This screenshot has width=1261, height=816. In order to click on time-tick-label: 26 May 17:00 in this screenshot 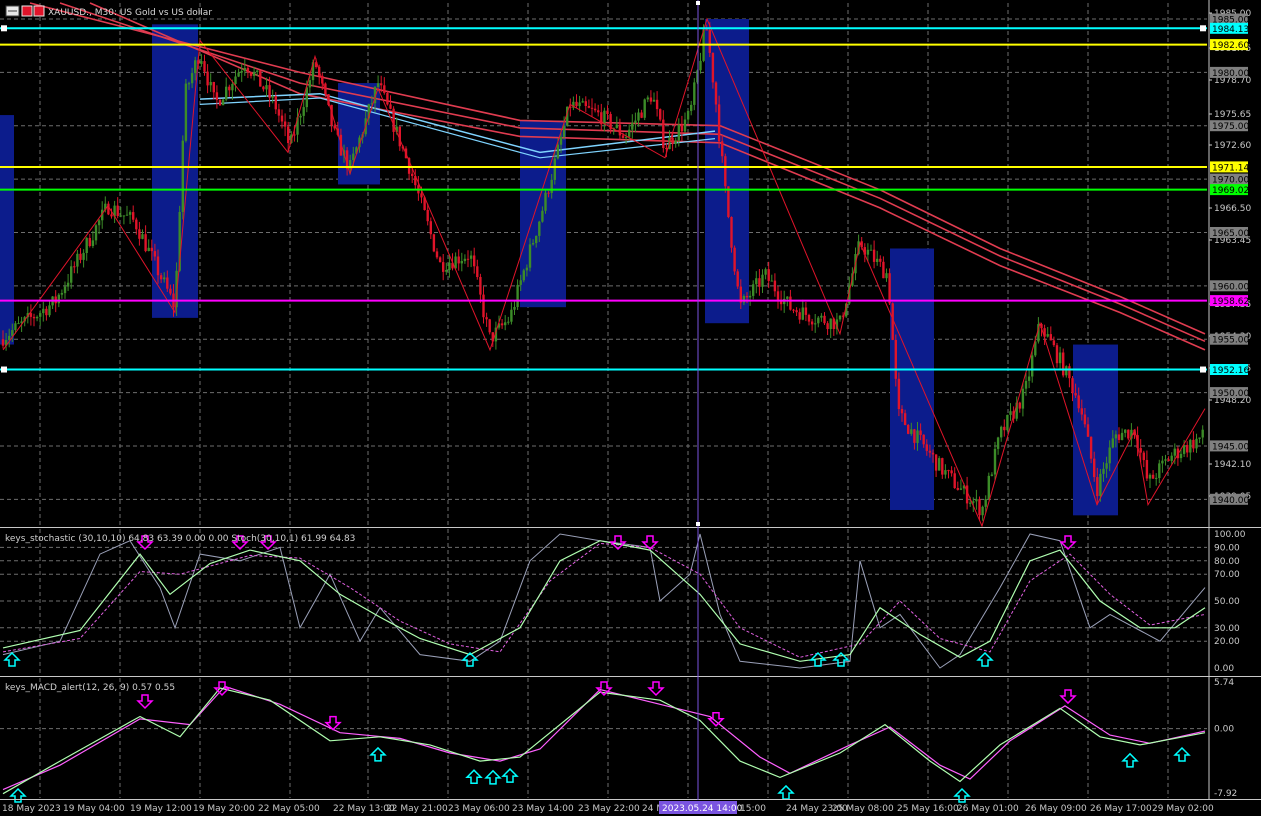, I will do `click(1121, 809)`.